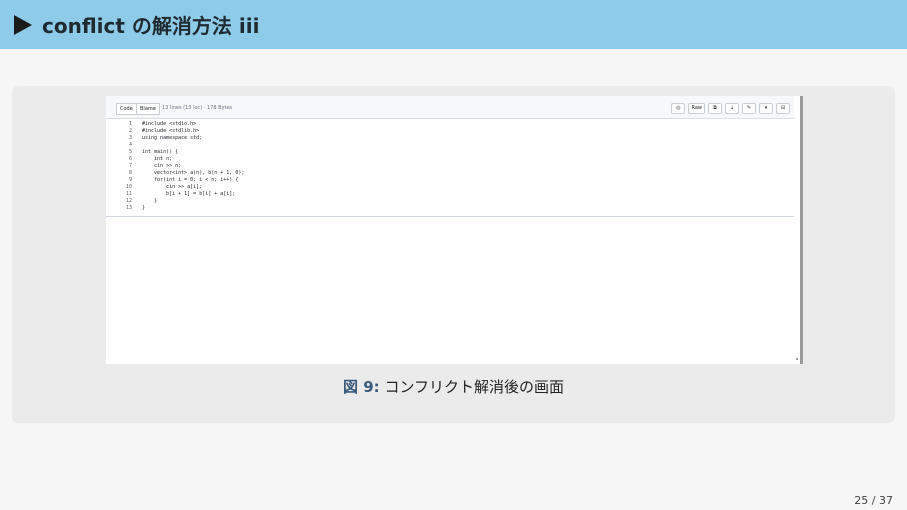 The image size is (907, 510). Describe the element at coordinates (453, 24) in the screenshot. I see `slide-header: conflict の解消方法 iii` at that location.